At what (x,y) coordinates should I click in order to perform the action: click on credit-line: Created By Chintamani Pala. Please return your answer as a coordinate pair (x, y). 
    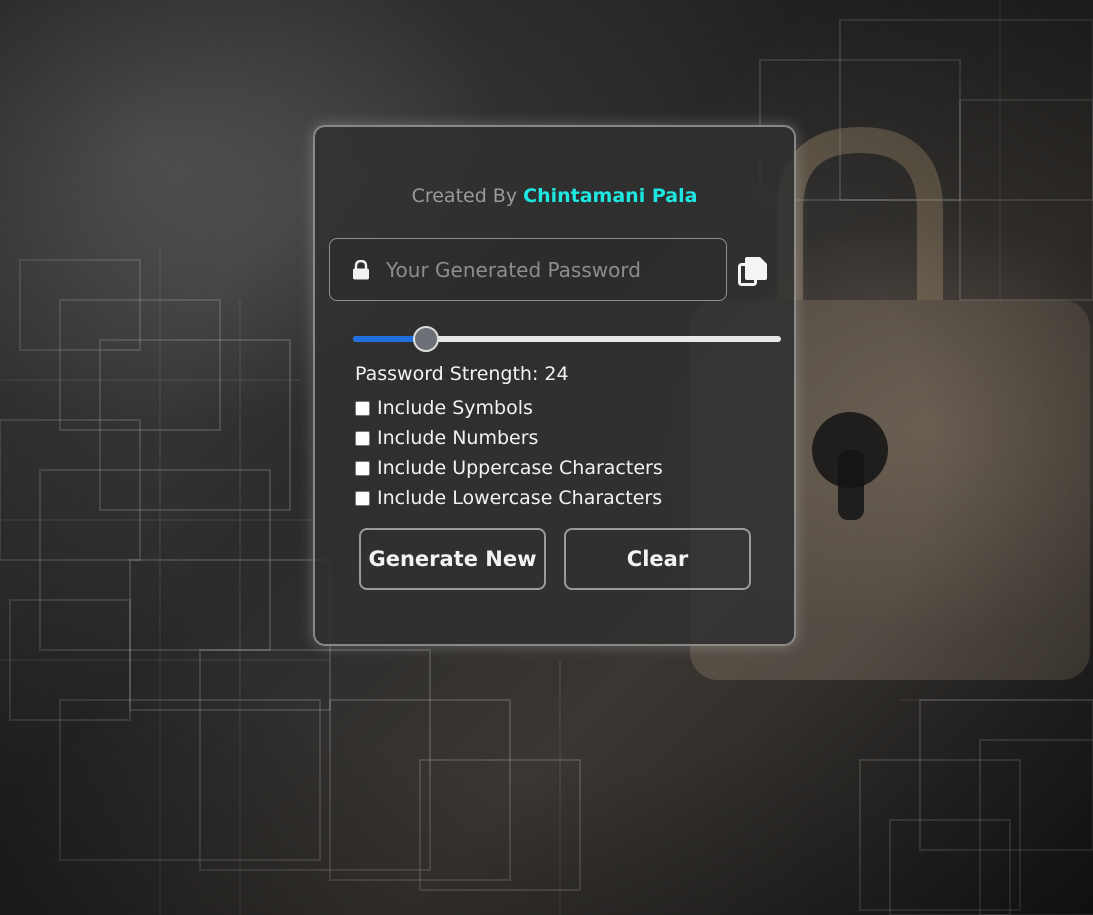
    Looking at the image, I should click on (554, 196).